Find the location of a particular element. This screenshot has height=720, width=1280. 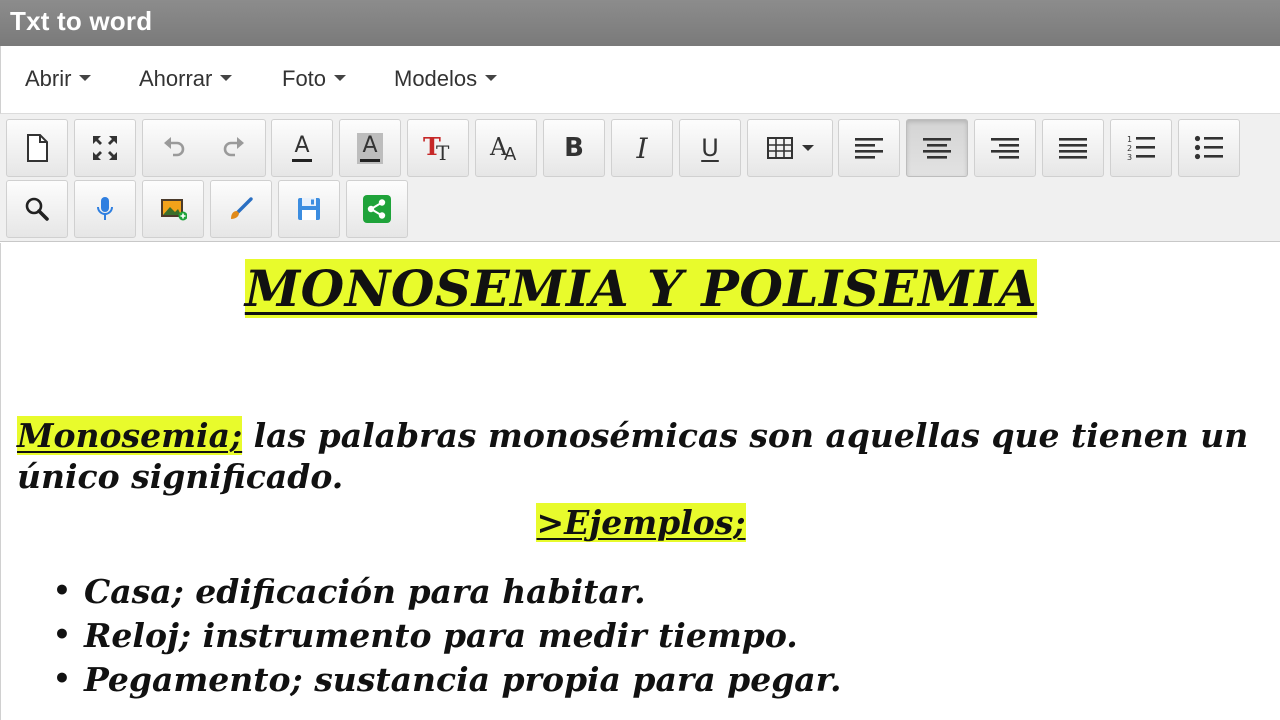

align-center-icon is located at coordinates (937, 148).